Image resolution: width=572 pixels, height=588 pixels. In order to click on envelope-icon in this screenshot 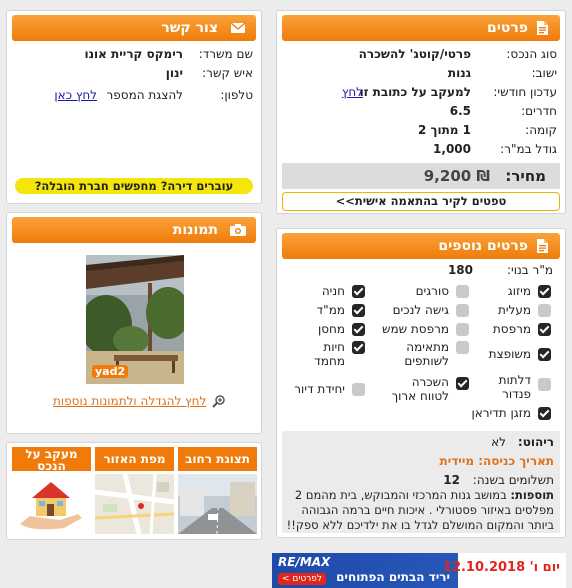, I will do `click(238, 27)`.